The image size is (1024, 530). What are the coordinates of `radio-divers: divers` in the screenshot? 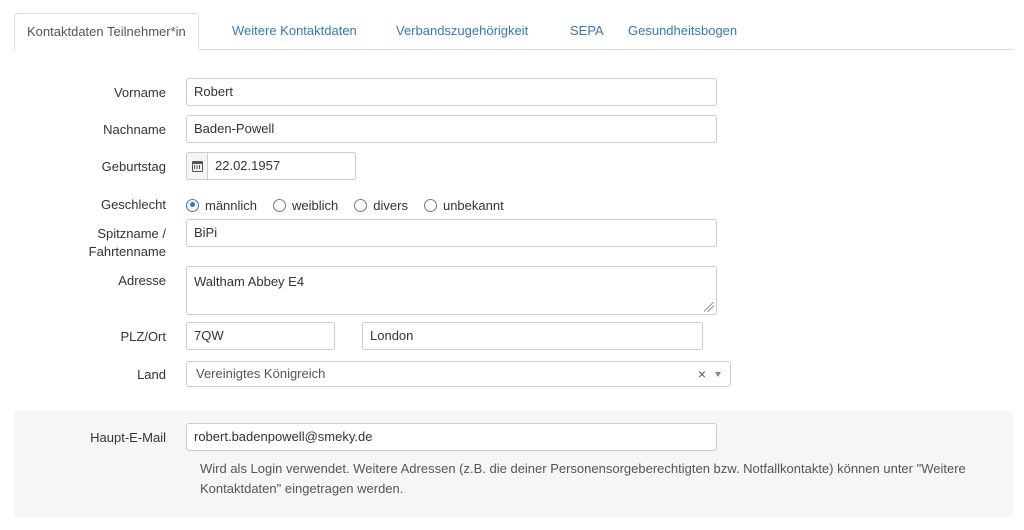 It's located at (381, 205).